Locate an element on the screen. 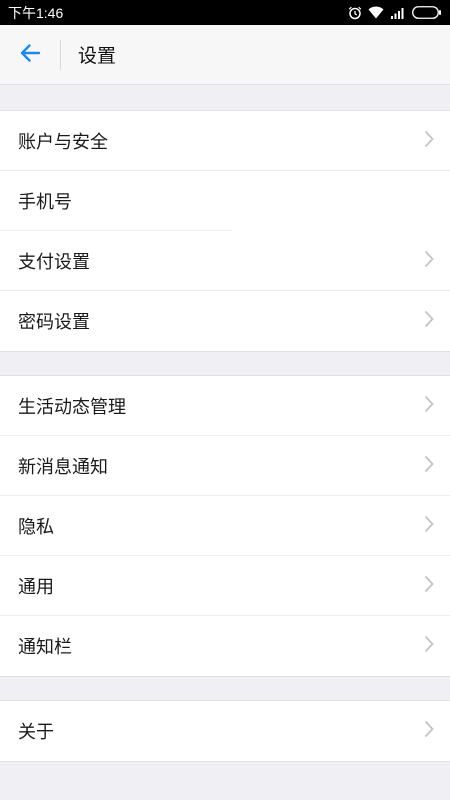 This screenshot has width=450, height=800. settings-item-notification-bar: 通知栏 is located at coordinates (225, 646).